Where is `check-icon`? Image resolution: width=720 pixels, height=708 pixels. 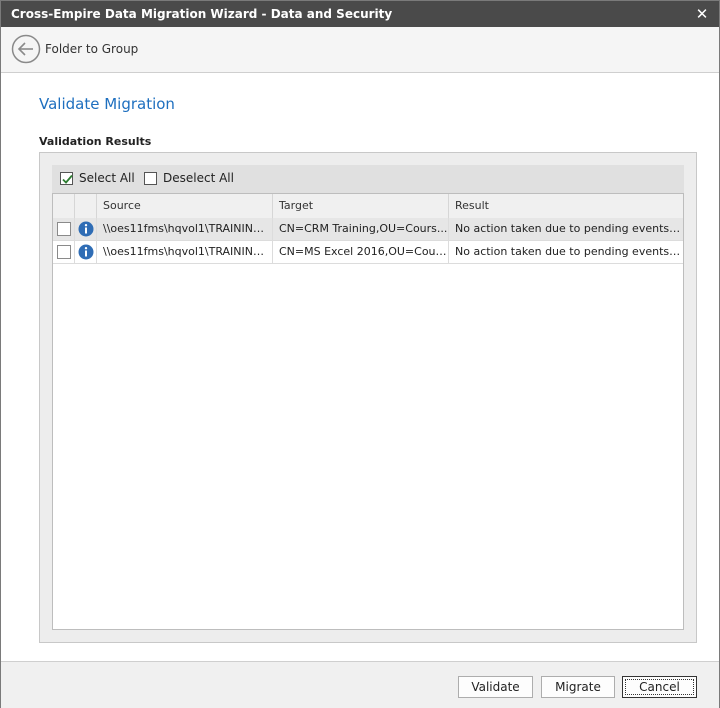 check-icon is located at coordinates (67, 179).